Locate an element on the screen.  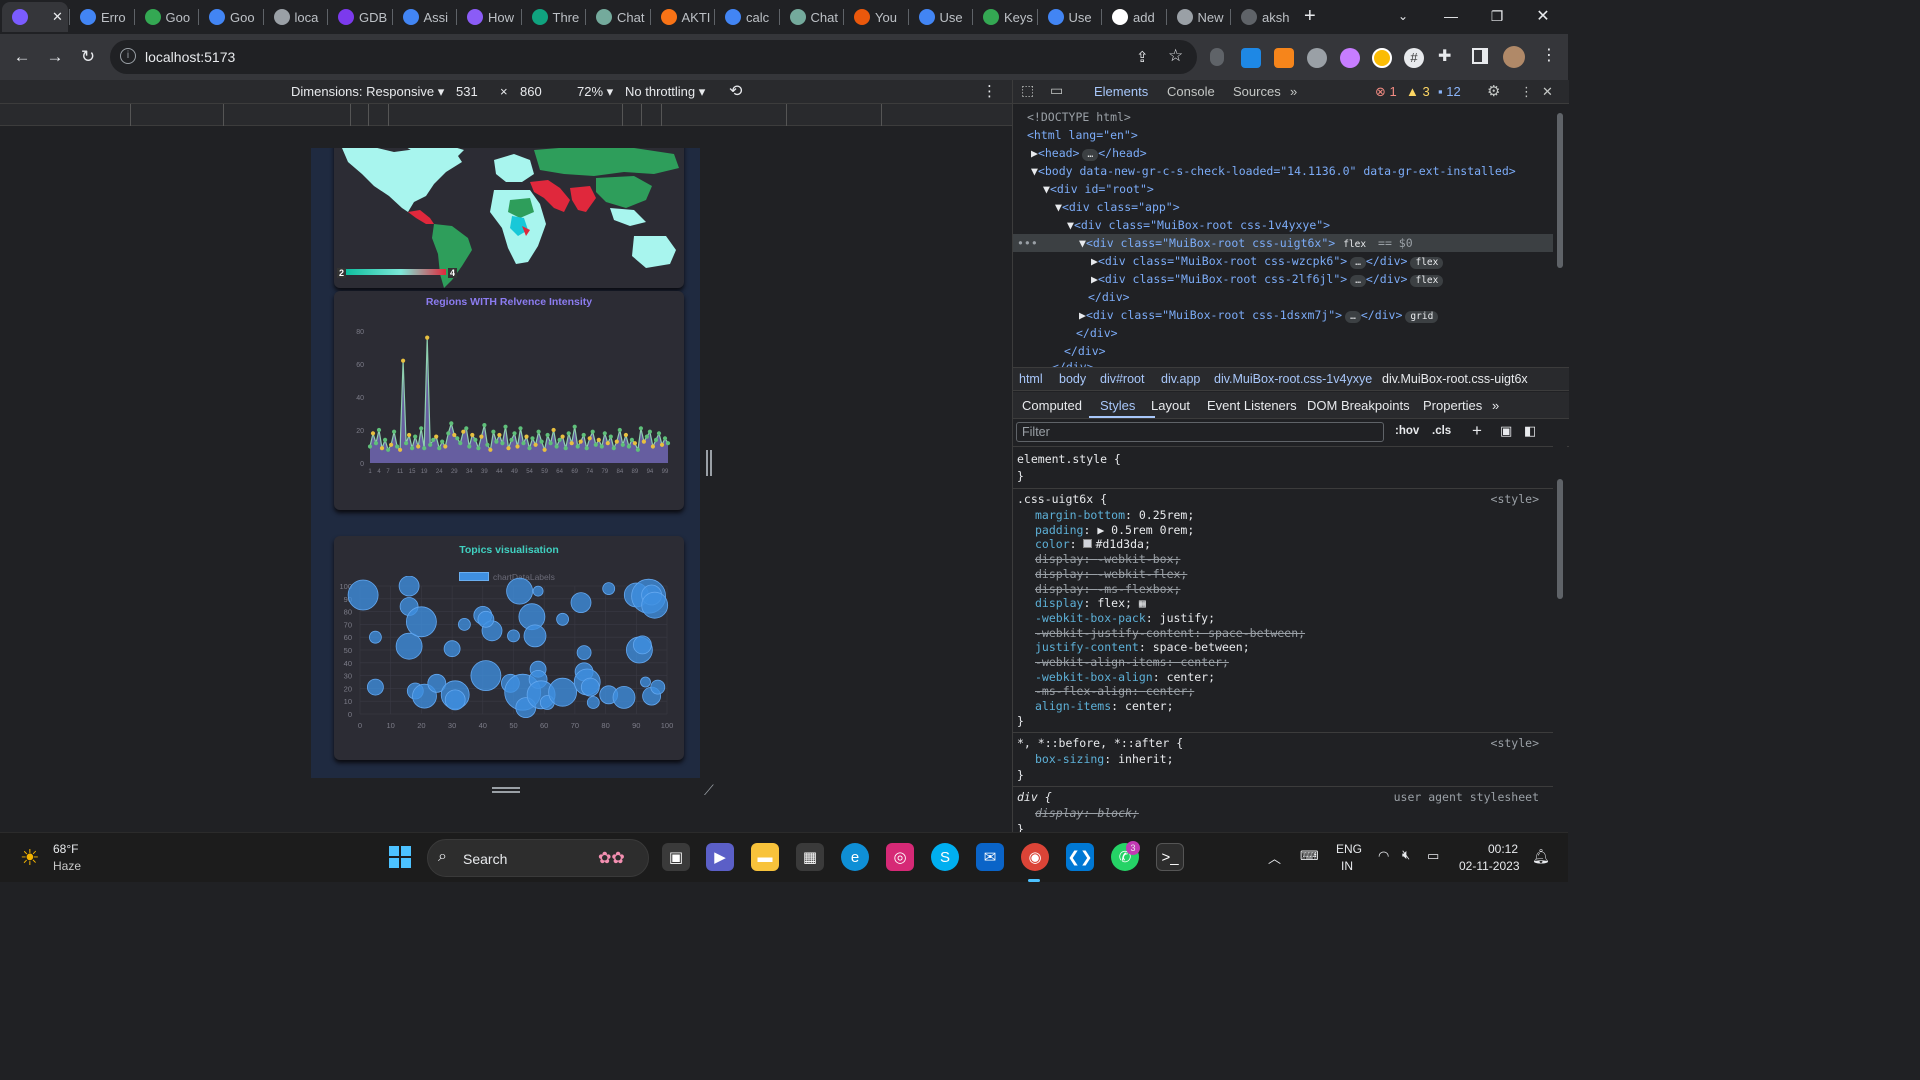
browser-tab: AKTI is located at coordinates (682, 17).